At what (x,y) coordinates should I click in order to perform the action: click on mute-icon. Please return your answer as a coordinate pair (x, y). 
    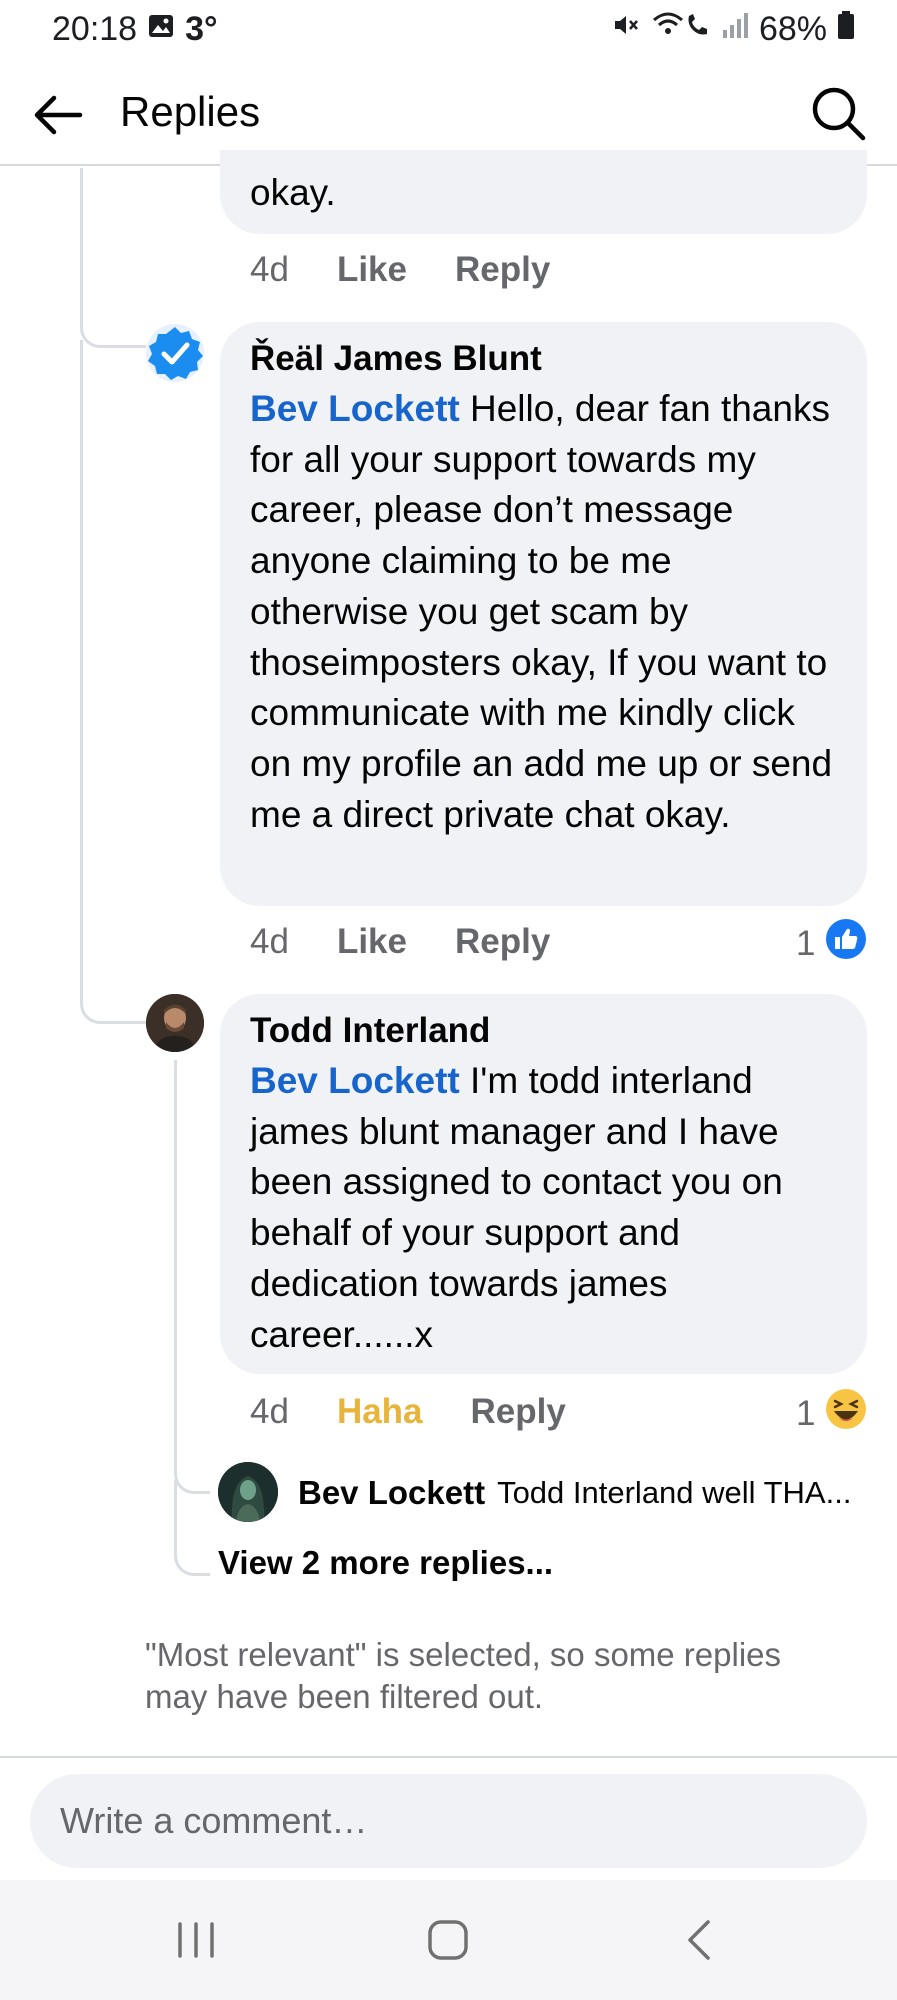
    Looking at the image, I should click on (626, 29).